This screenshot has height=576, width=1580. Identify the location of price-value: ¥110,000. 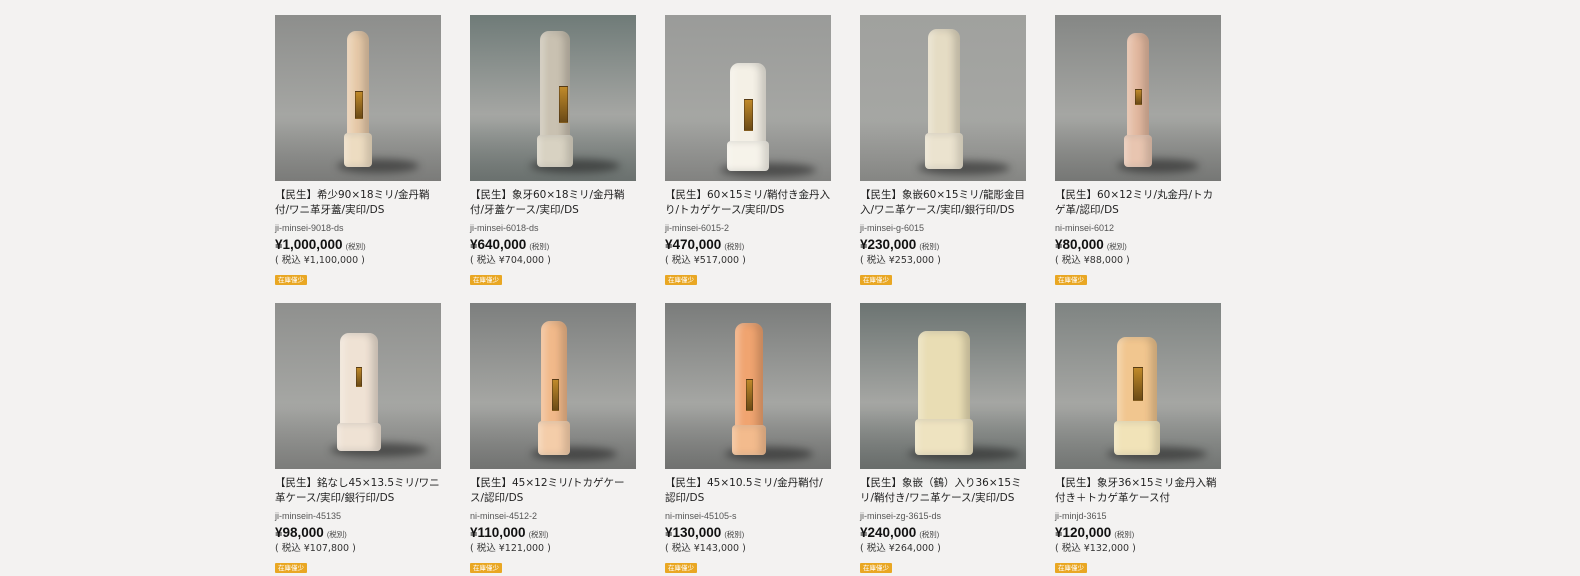
(498, 532).